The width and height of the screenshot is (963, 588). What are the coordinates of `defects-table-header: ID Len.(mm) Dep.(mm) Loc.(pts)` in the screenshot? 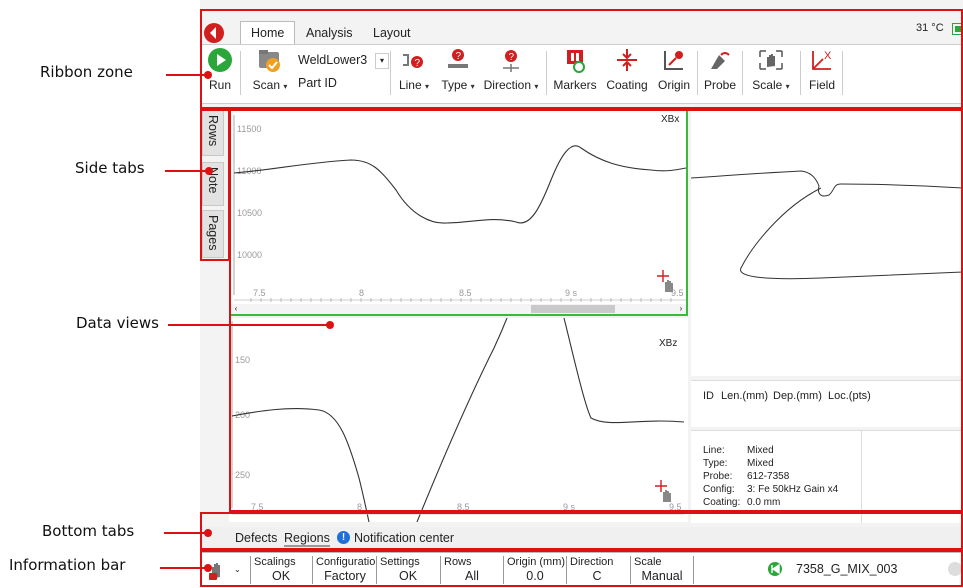 It's located at (827, 403).